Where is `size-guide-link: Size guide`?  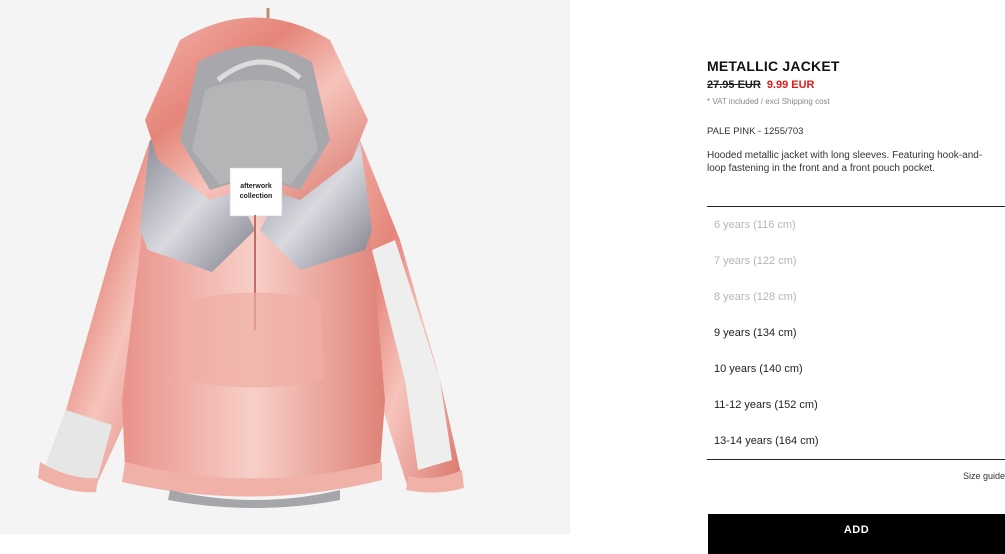
size-guide-link: Size guide is located at coordinates (984, 476).